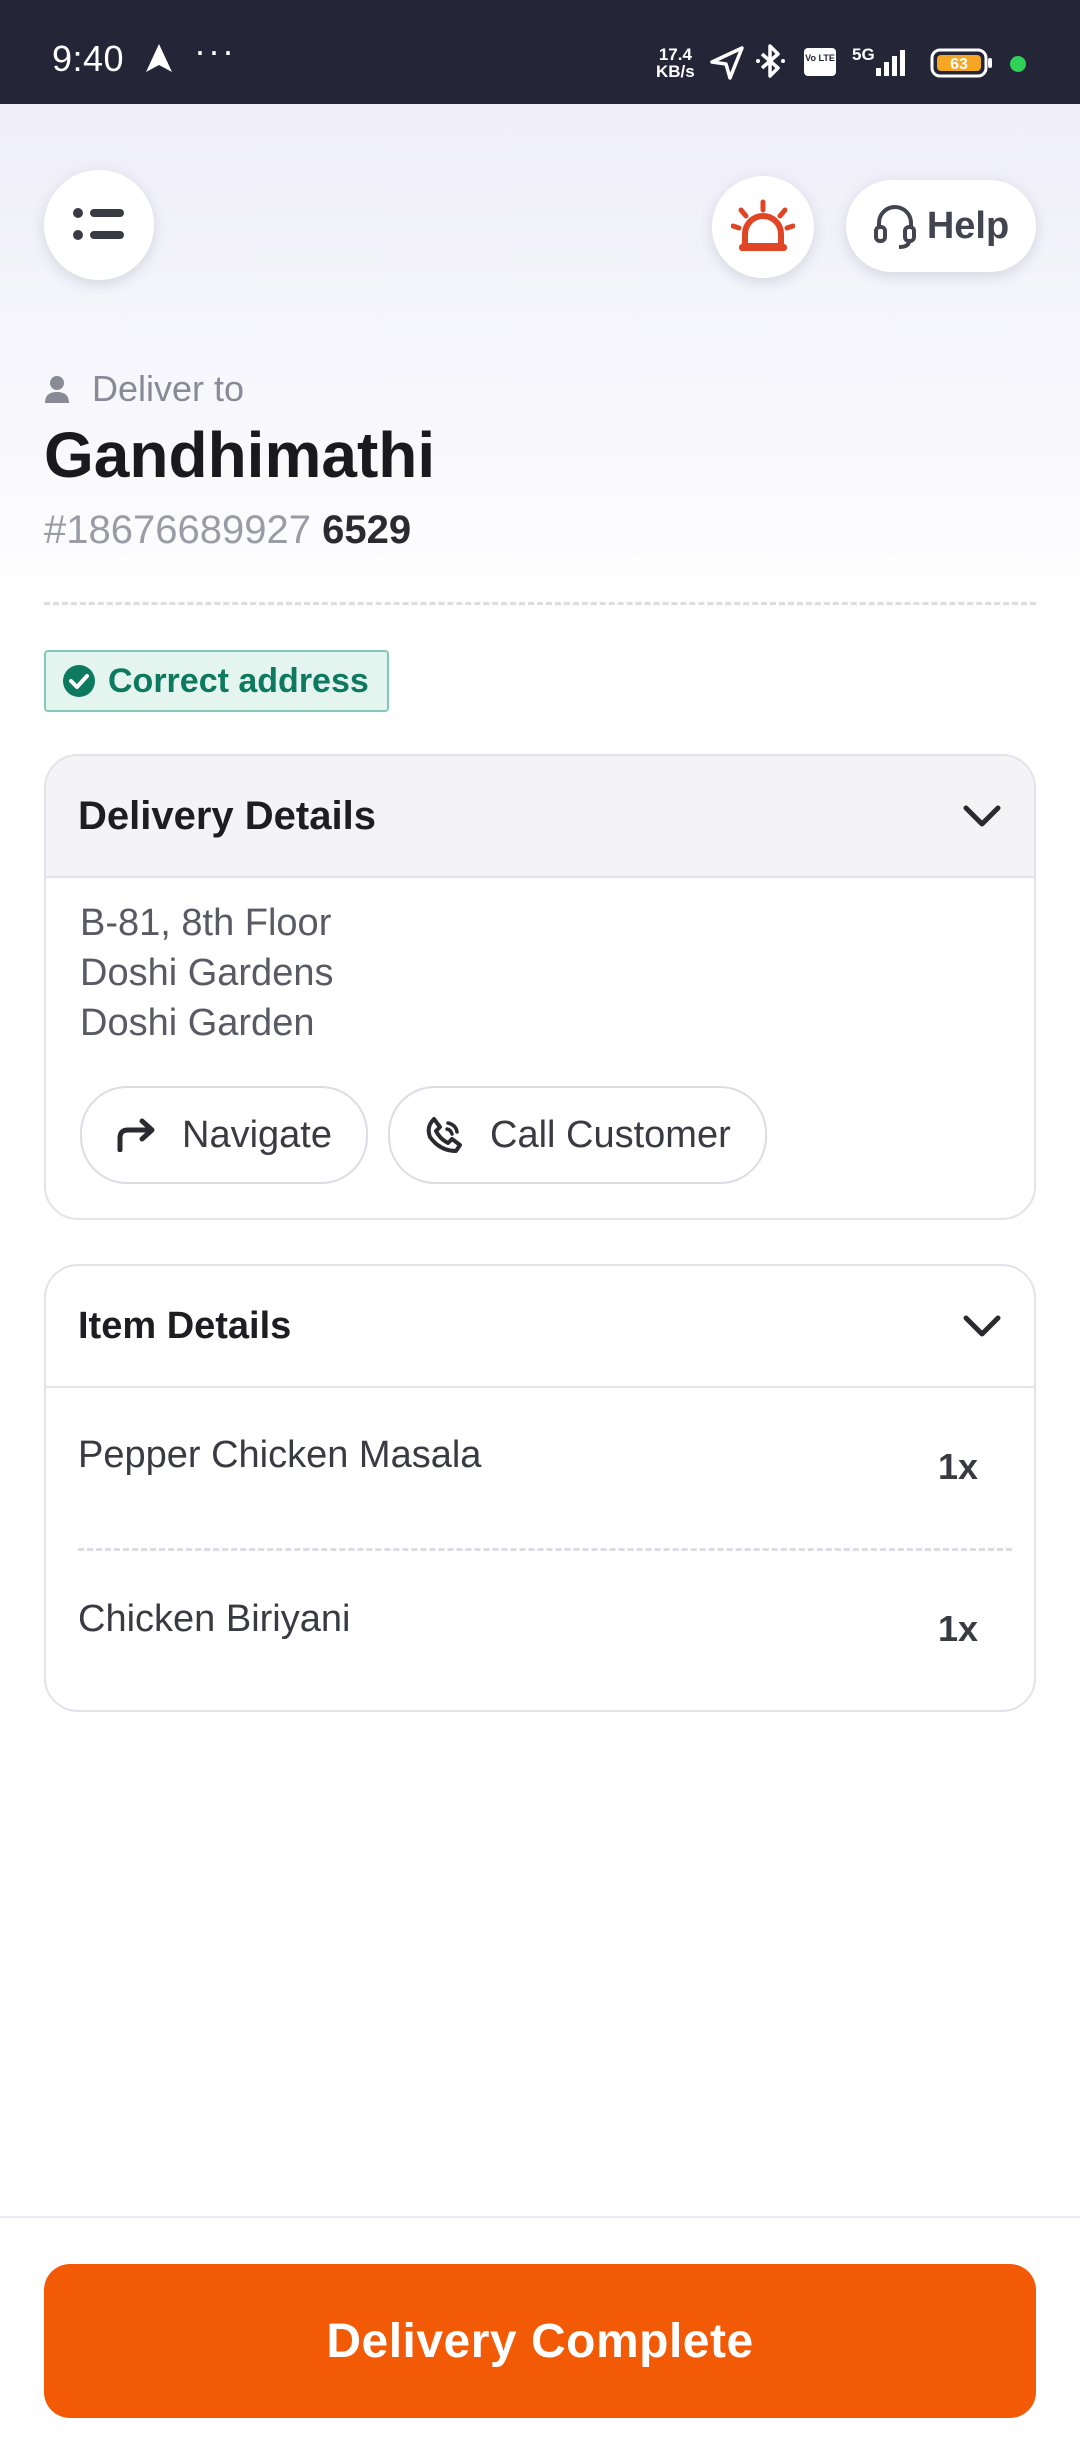 Image resolution: width=1080 pixels, height=2462 pixels. Describe the element at coordinates (206, 923) in the screenshot. I see `address-line: B-81, 8th Floor` at that location.